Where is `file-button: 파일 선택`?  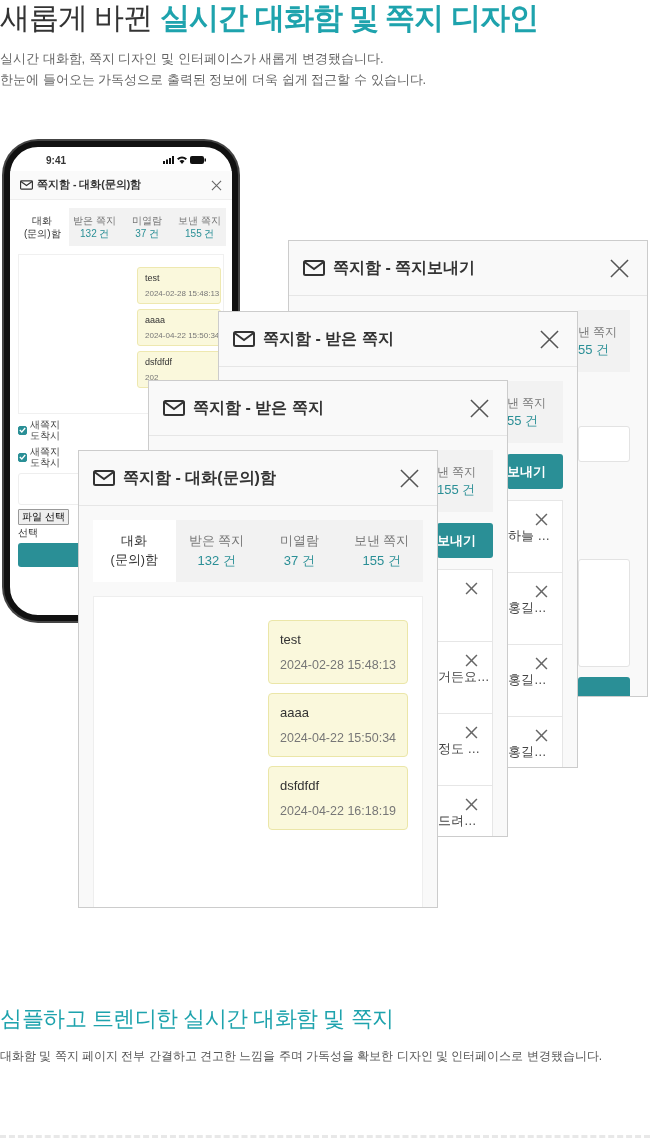
file-button: 파일 선택 is located at coordinates (43, 517).